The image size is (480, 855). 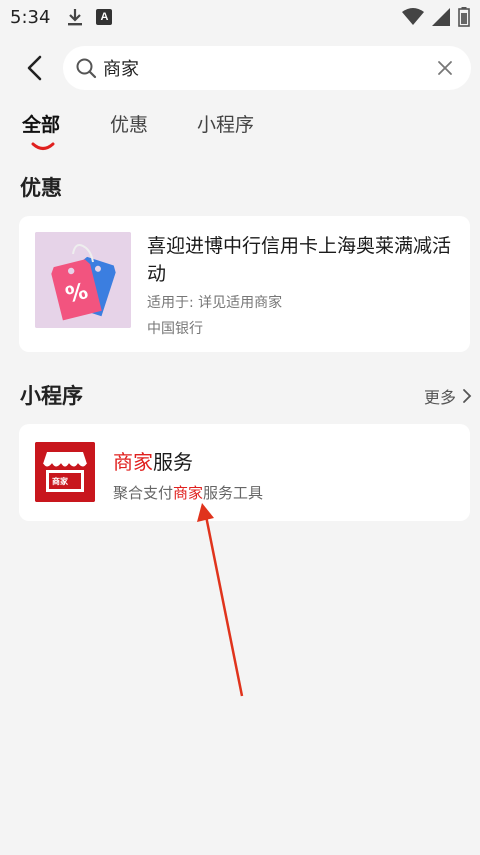 What do you see at coordinates (36, 68) in the screenshot?
I see `back-button` at bounding box center [36, 68].